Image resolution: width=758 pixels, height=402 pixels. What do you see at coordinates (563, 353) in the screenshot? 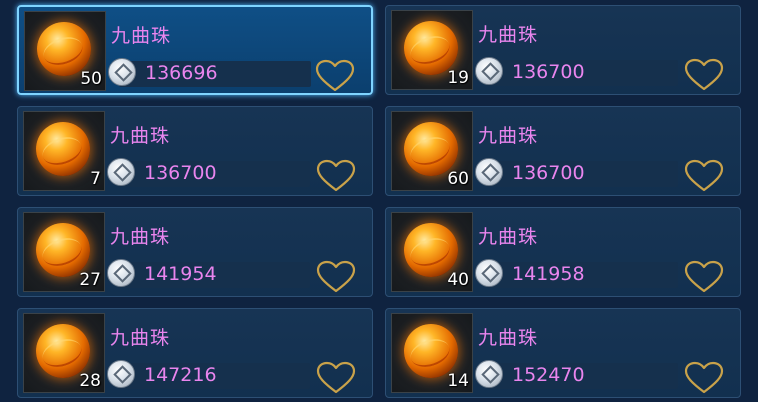
I see `item-card: 14 九曲珠 152470` at bounding box center [563, 353].